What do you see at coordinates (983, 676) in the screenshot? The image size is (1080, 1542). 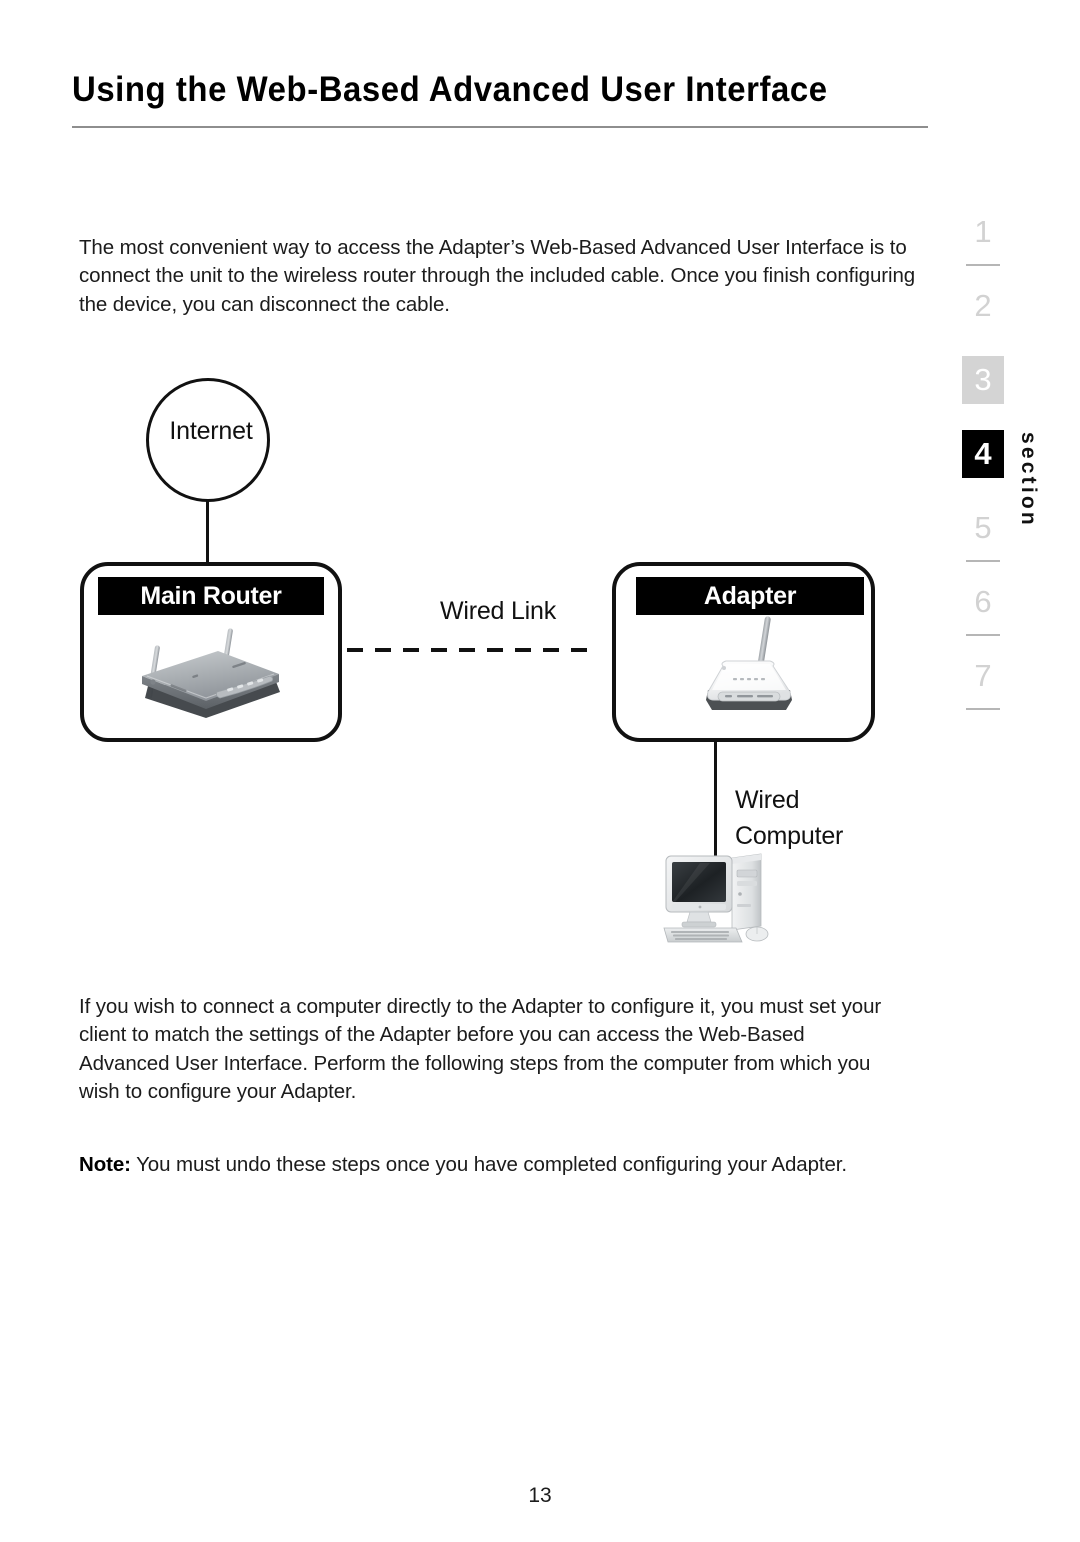 I see `section-marker-7: 7` at bounding box center [983, 676].